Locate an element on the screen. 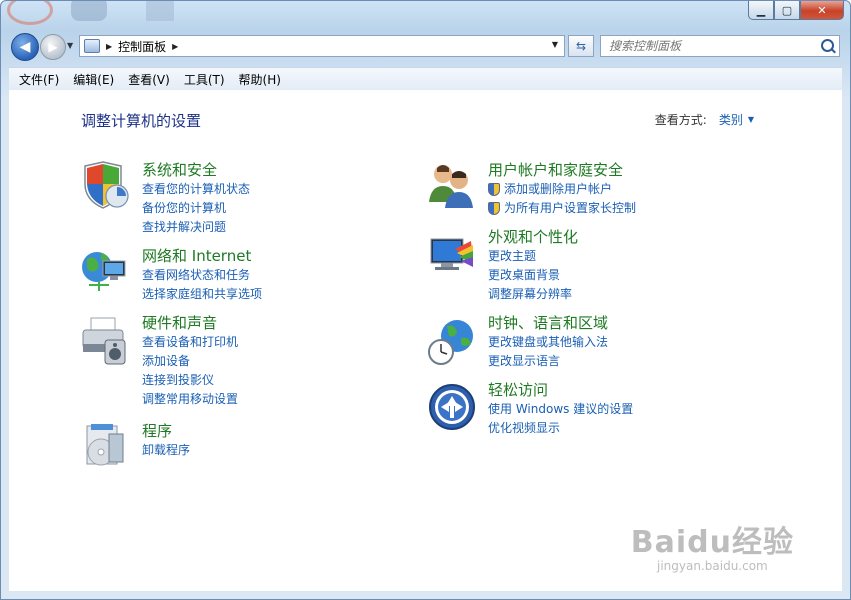  link-optimize-visual-display: 优化视频显示 is located at coordinates (560, 428).